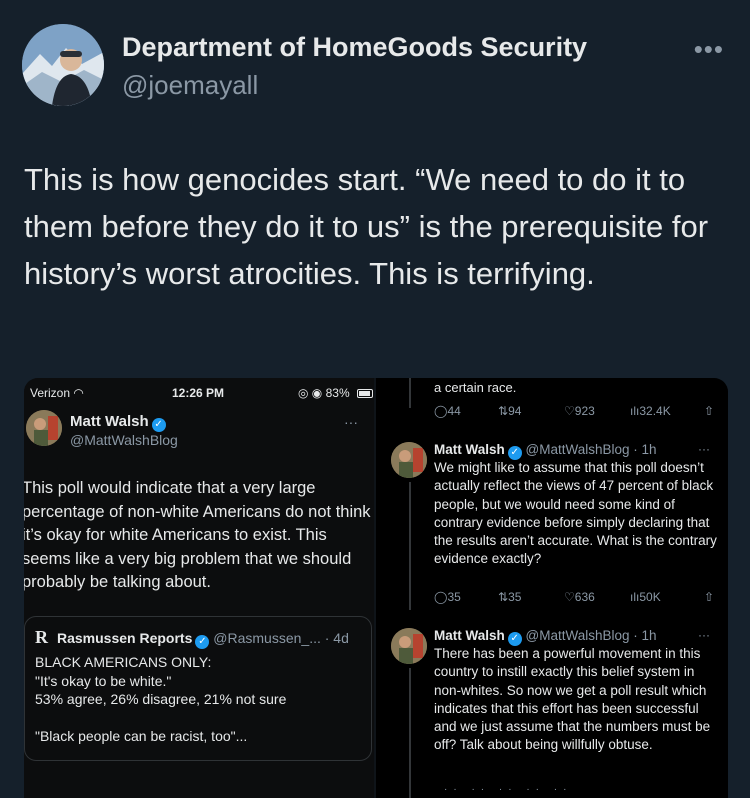 The height and width of the screenshot is (798, 750). What do you see at coordinates (447, 597) in the screenshot?
I see `reply-count: ◯ 35` at bounding box center [447, 597].